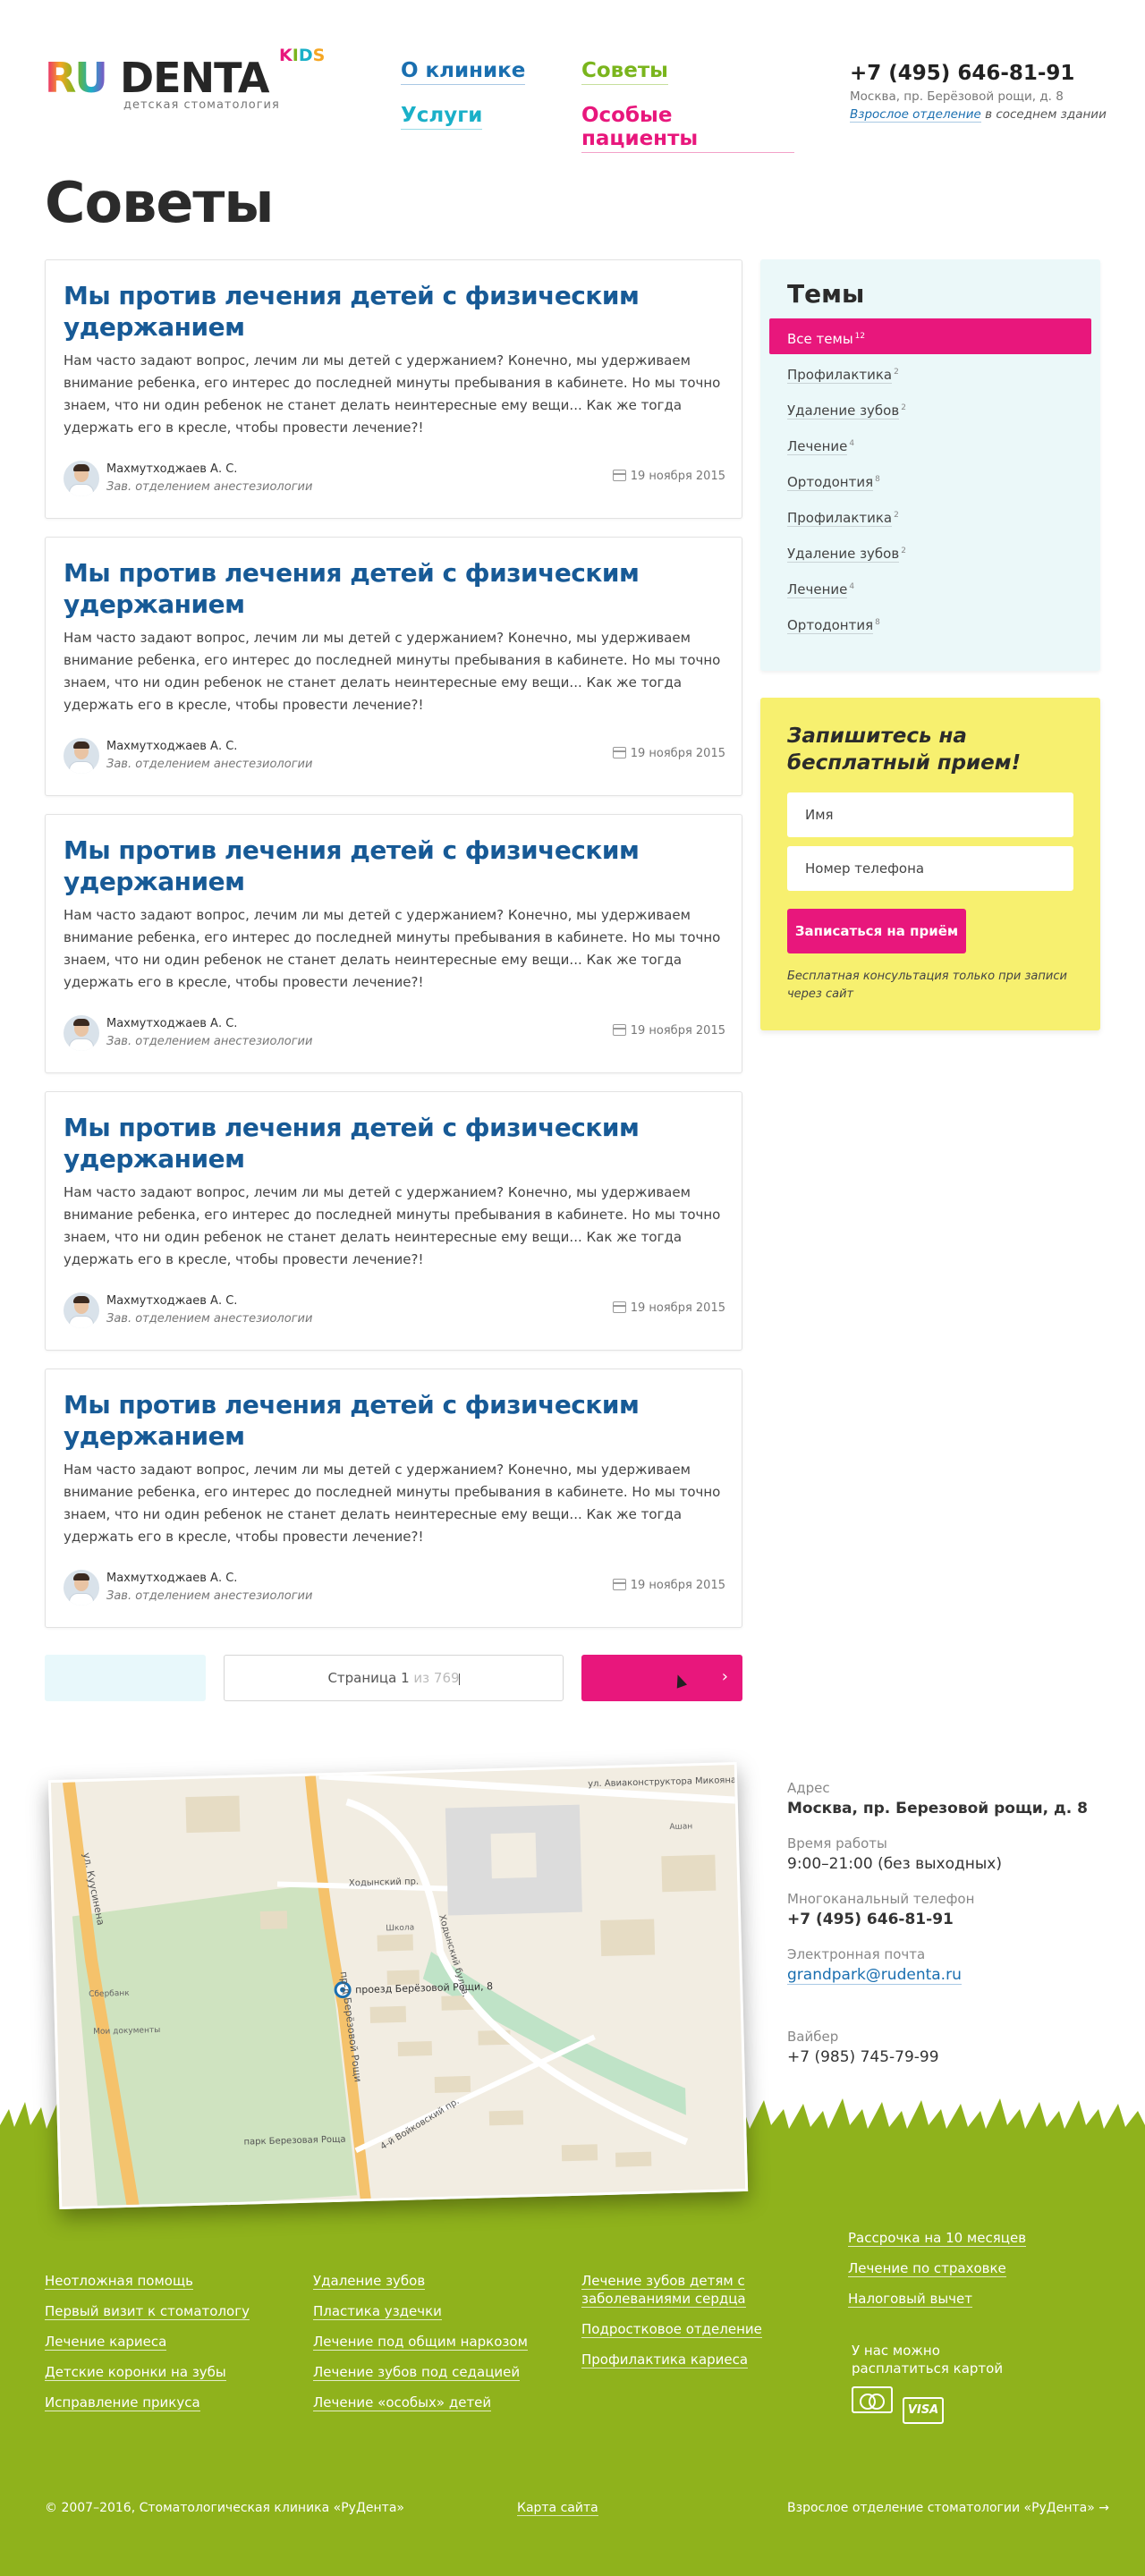  Describe the element at coordinates (420, 2311) in the screenshot. I see `footer-link: Пластика уздечки` at that location.